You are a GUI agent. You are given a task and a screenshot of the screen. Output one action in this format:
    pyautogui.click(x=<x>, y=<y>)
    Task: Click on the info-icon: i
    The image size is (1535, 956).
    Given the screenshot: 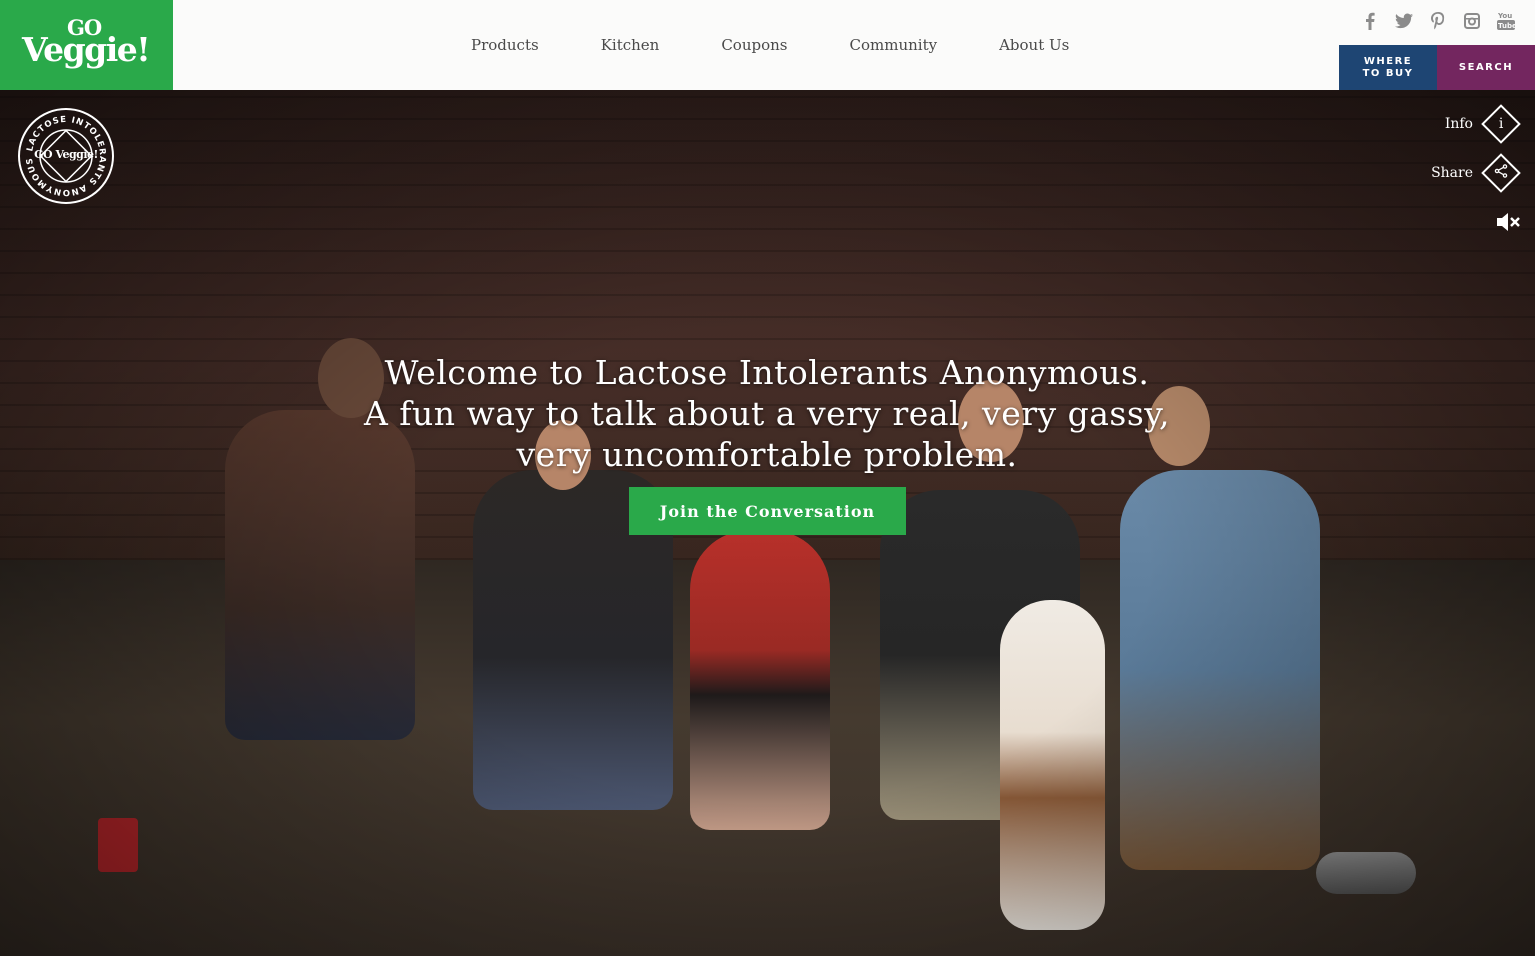 What is the action you would take?
    pyautogui.click(x=1501, y=124)
    